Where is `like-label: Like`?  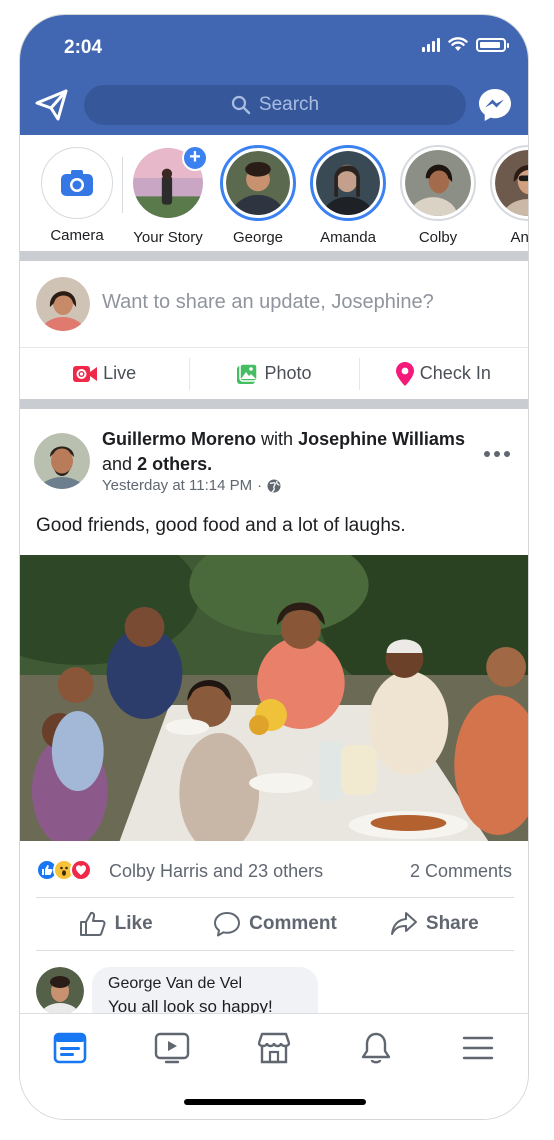
like-label: Like is located at coordinates (133, 923).